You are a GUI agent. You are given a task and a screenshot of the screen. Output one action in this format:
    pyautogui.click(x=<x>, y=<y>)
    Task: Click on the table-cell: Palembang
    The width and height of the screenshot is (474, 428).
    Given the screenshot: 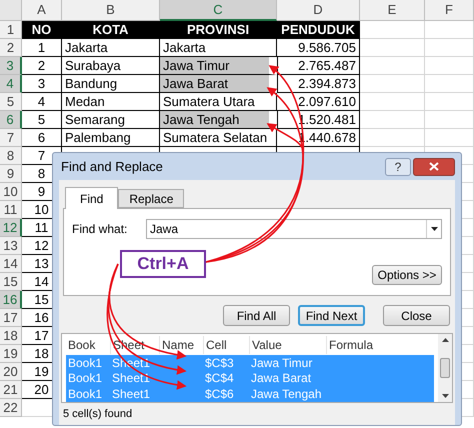 What is the action you would take?
    pyautogui.click(x=111, y=138)
    